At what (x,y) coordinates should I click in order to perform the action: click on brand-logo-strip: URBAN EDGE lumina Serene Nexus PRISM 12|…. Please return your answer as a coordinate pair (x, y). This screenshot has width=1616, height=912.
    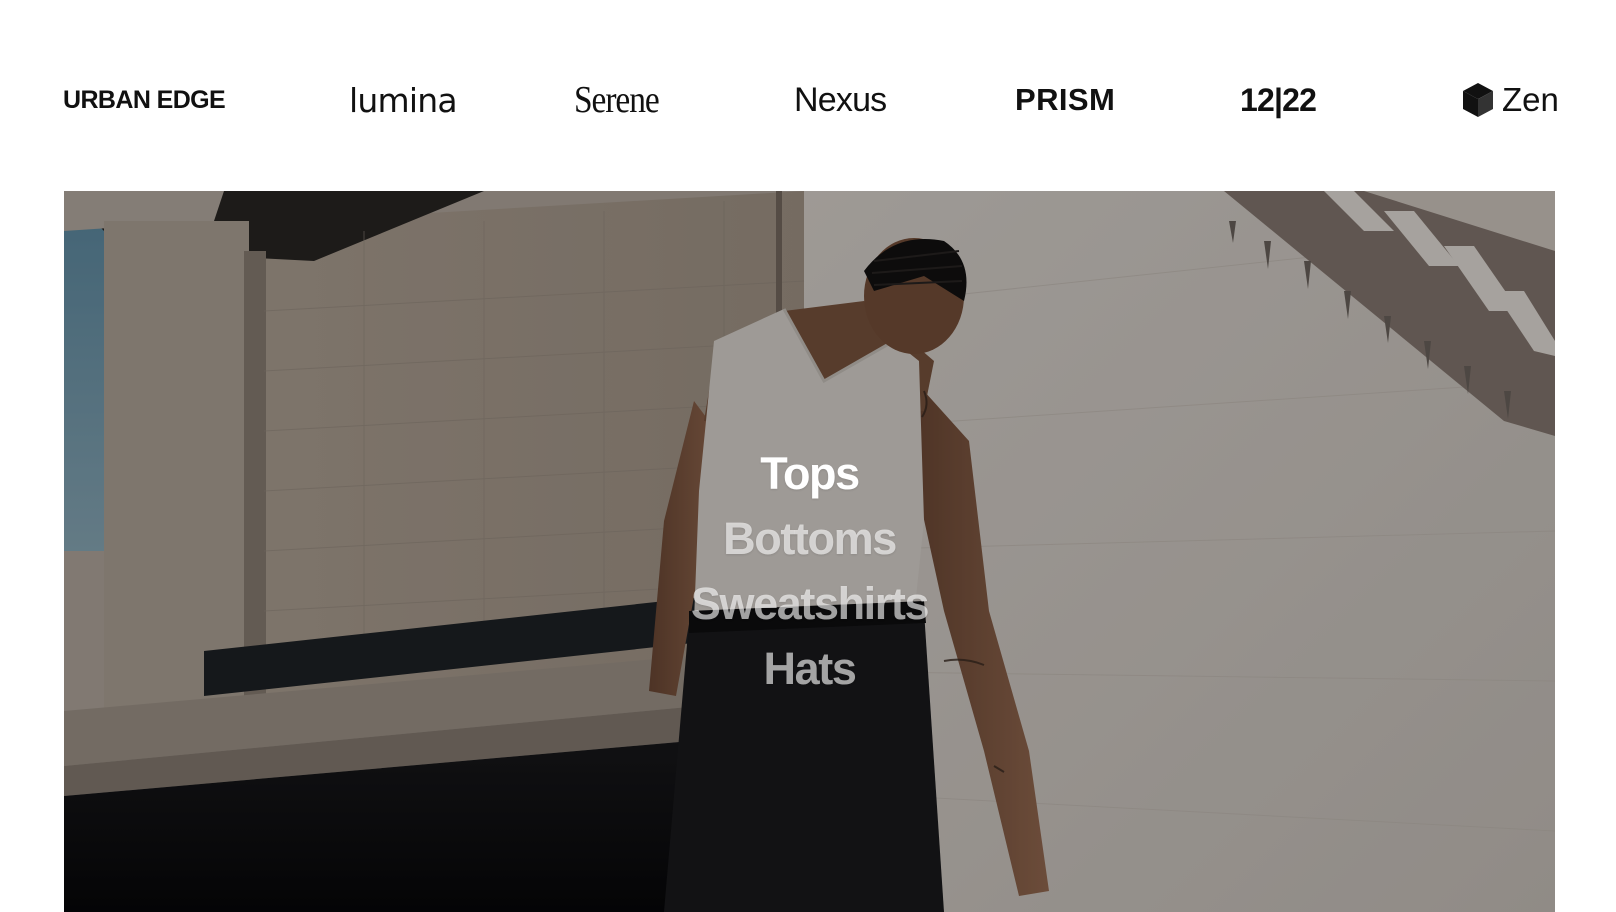
    Looking at the image, I should click on (808, 100).